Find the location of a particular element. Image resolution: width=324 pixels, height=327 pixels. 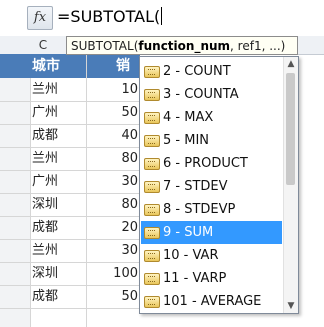

scroll-thumb is located at coordinates (290, 129).